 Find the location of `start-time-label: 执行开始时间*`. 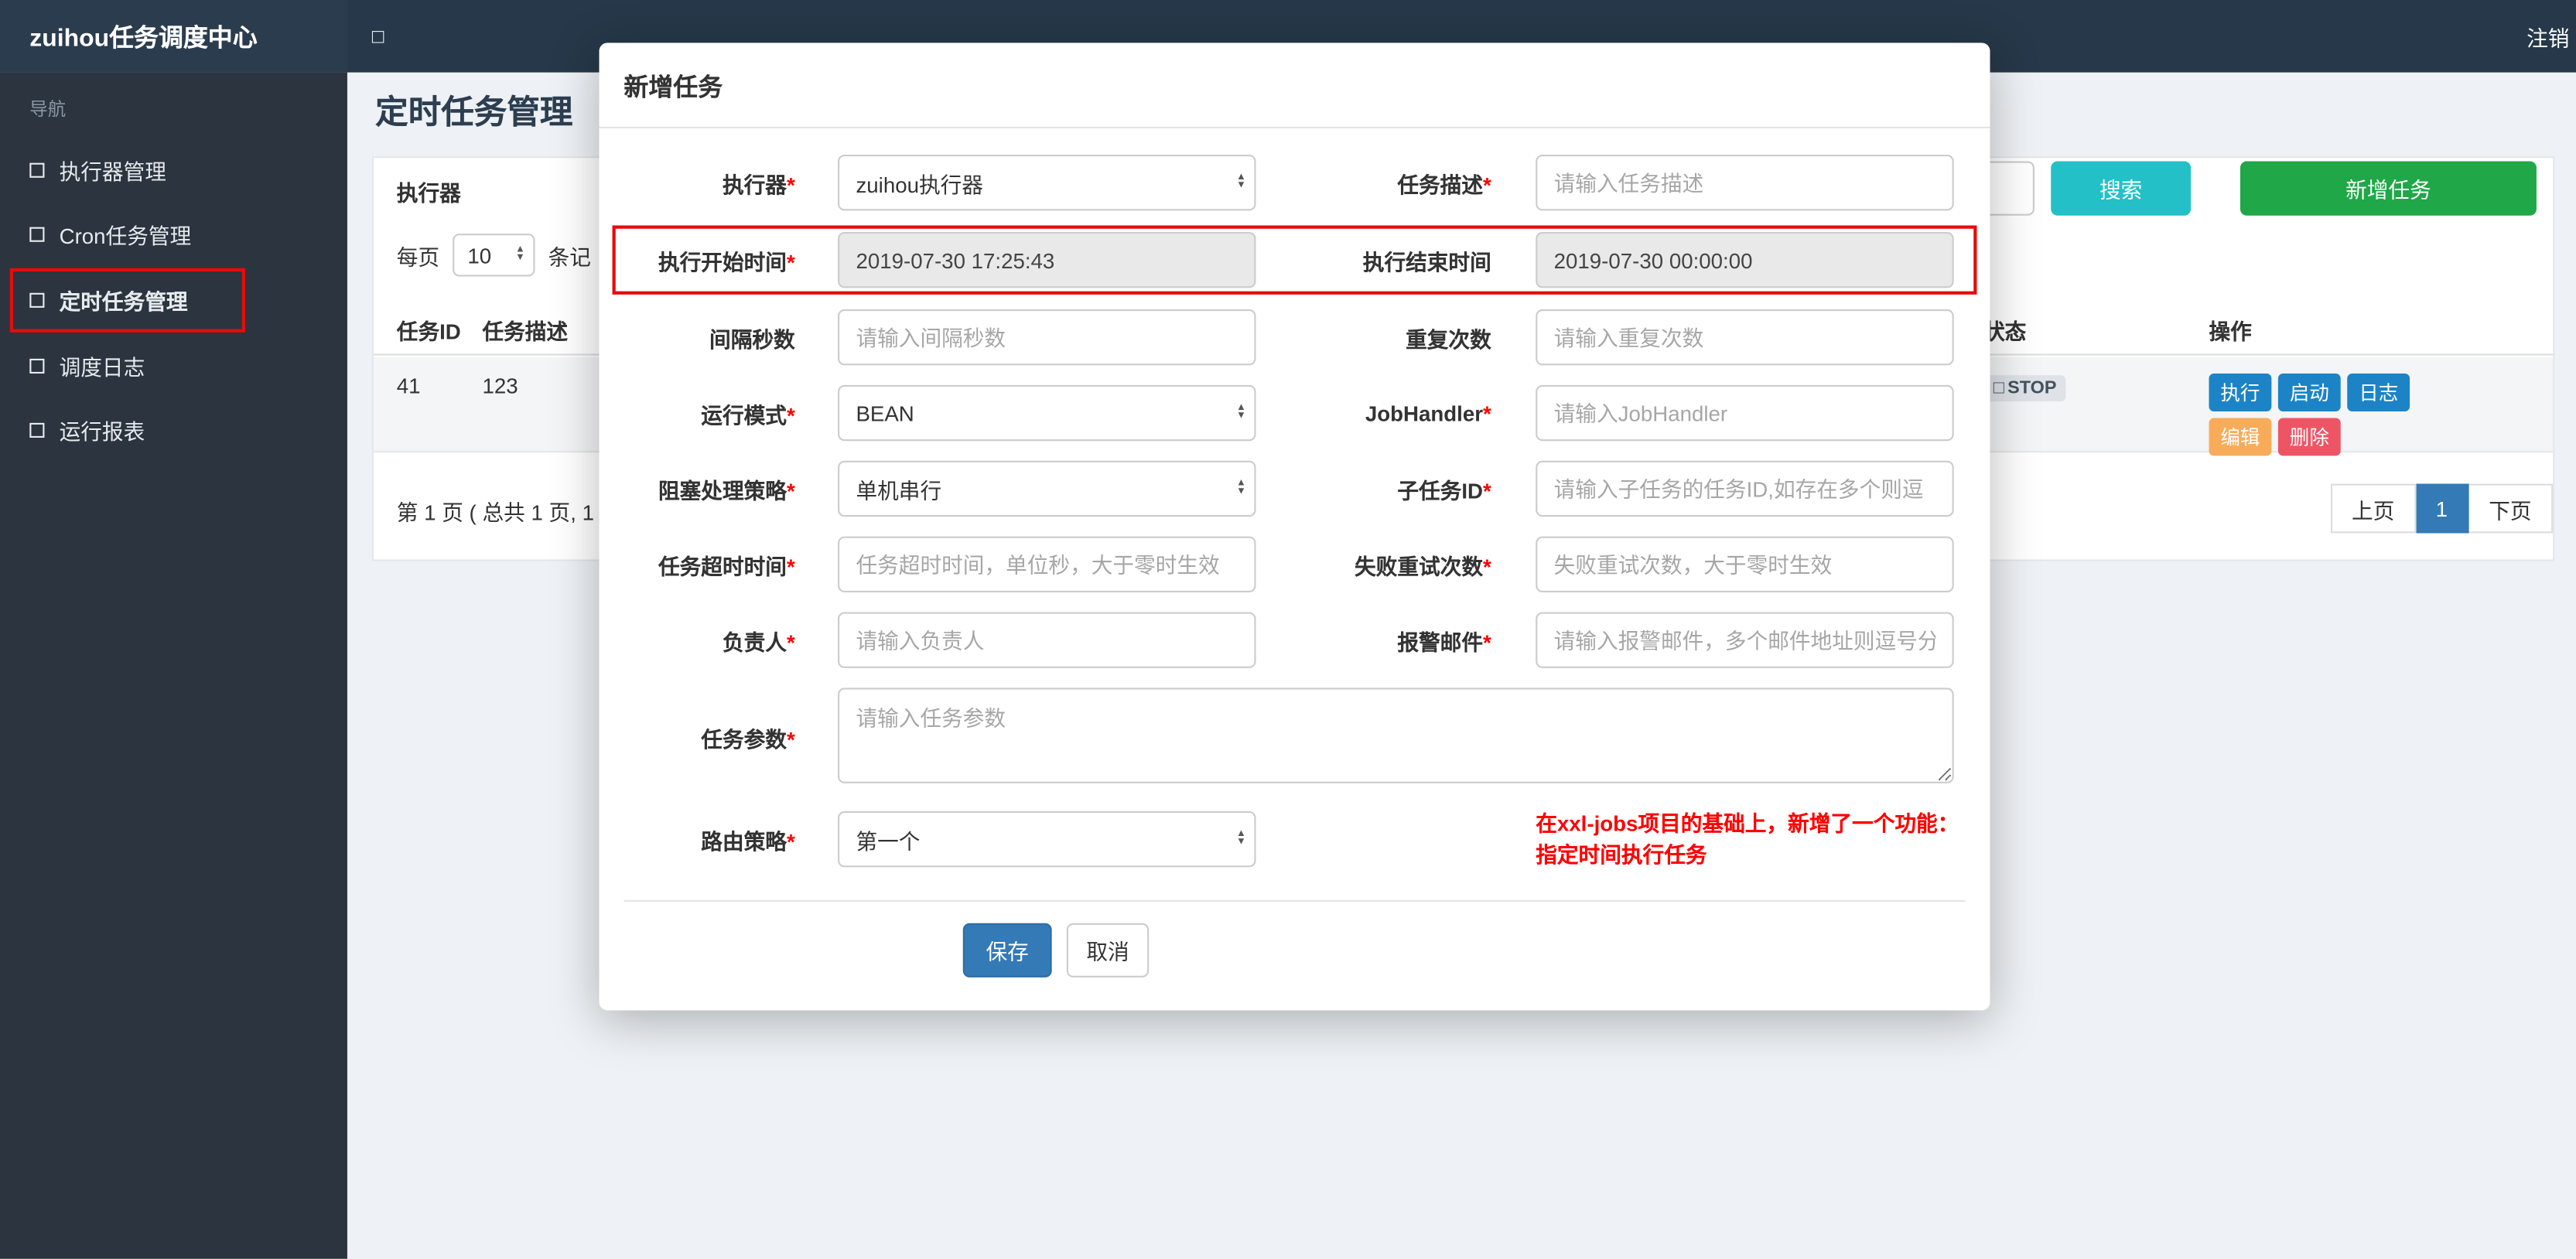

start-time-label: 执行开始时间* is located at coordinates (726, 262).